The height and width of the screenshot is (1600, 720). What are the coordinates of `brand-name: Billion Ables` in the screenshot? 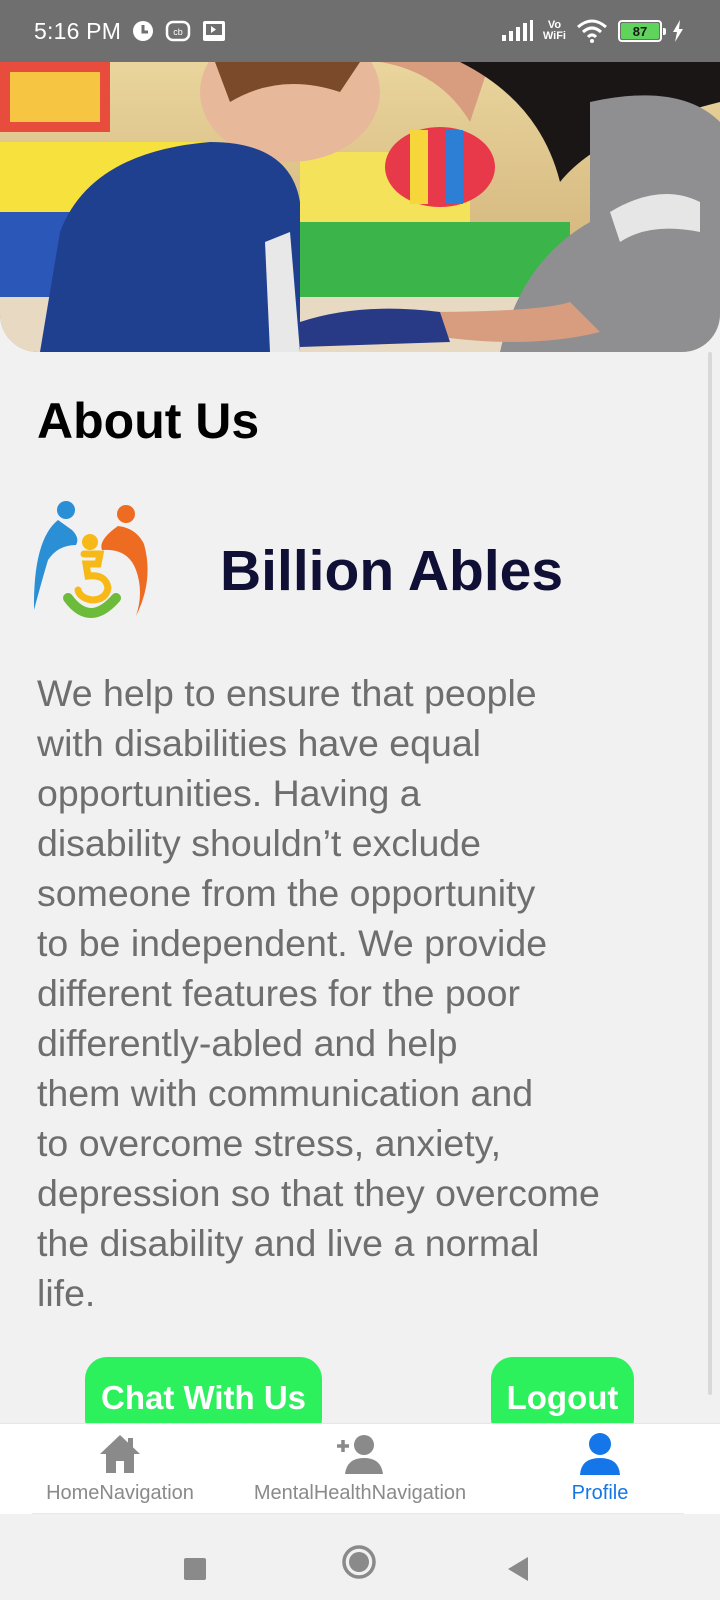 It's located at (392, 571).